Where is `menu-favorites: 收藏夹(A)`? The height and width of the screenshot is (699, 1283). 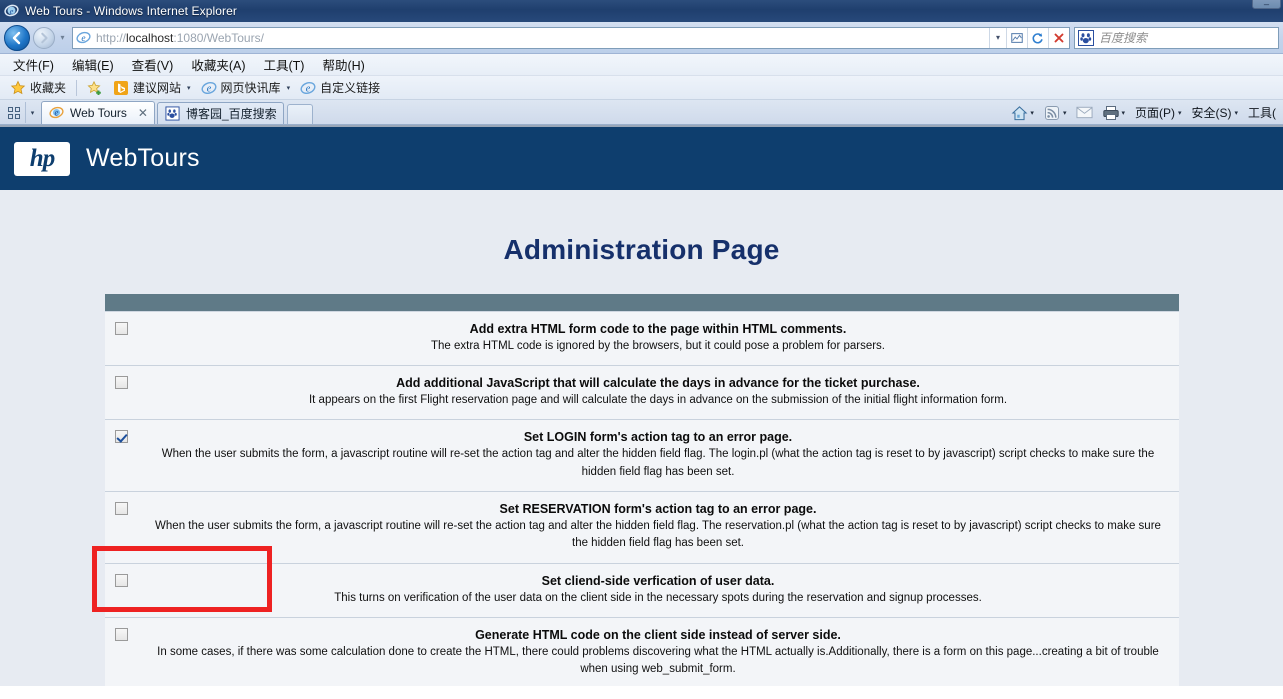
menu-favorites: 收藏夹(A) is located at coordinates (218, 64).